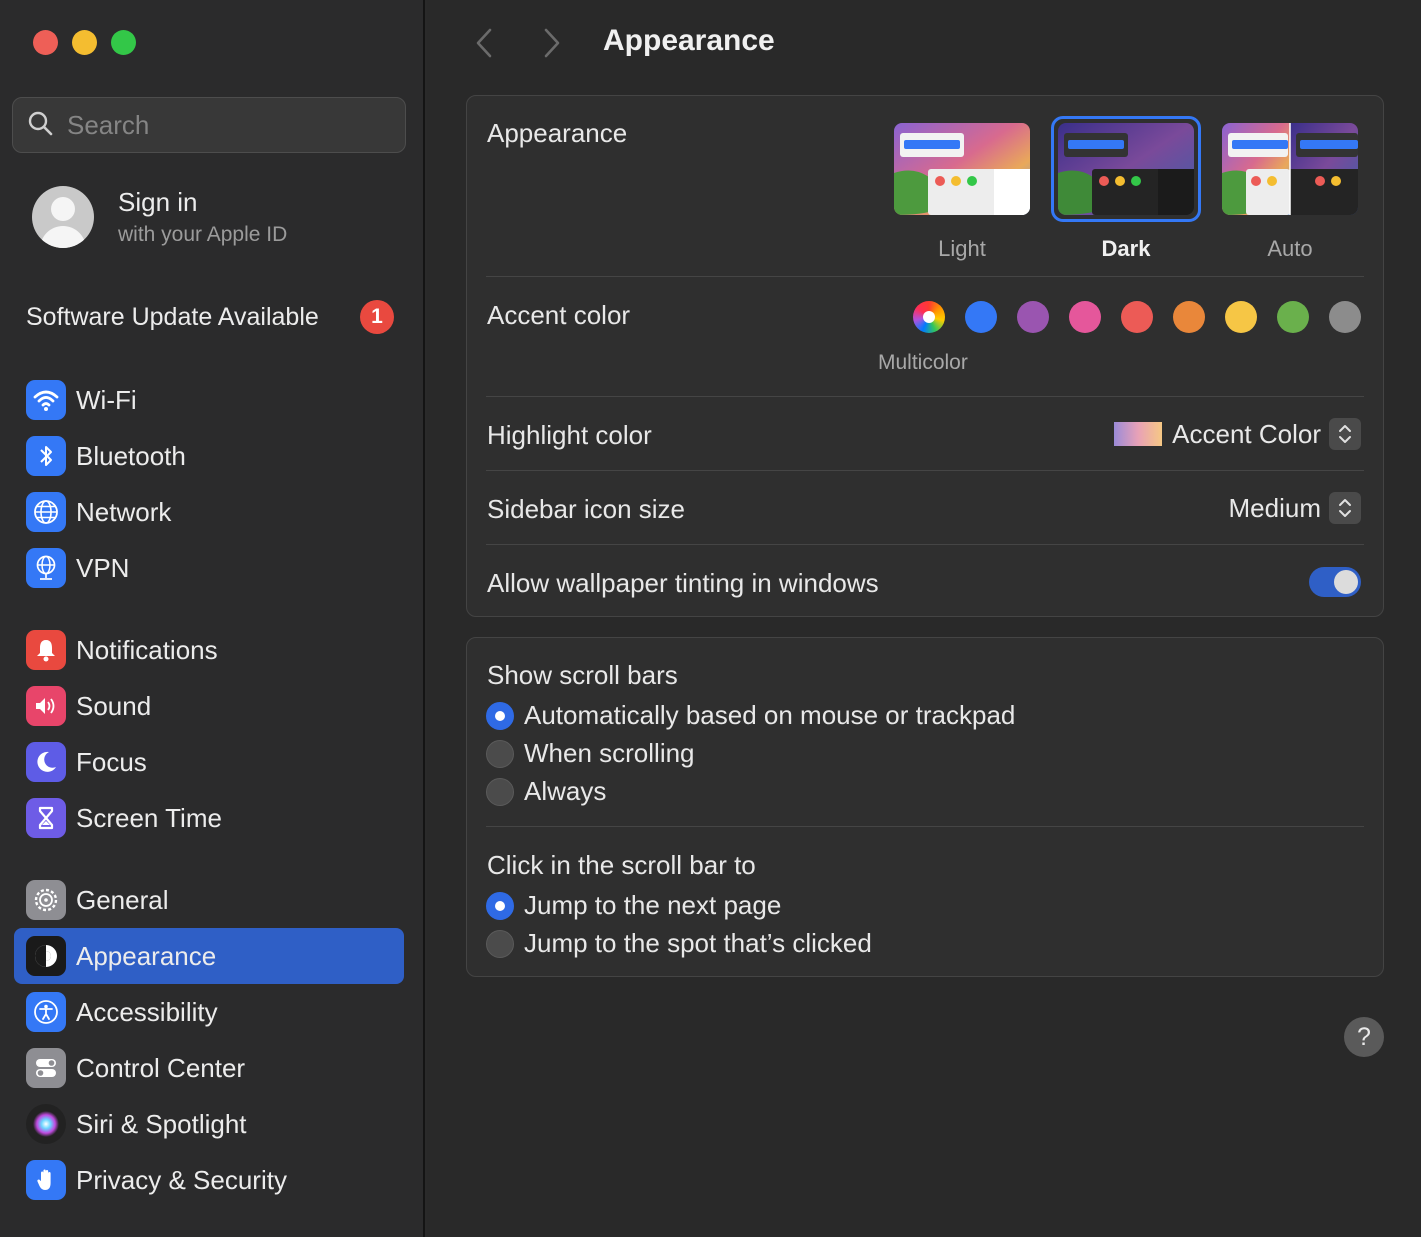  What do you see at coordinates (209, 568) in the screenshot?
I see `sidebar-item-vpn: VPN` at bounding box center [209, 568].